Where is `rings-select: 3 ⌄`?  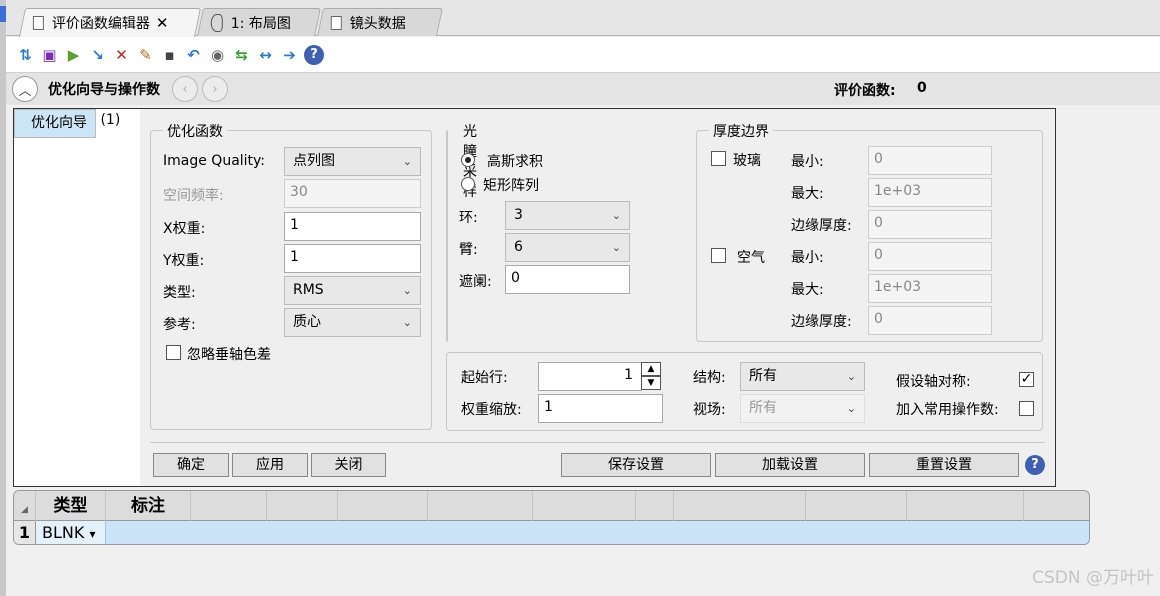
rings-select: 3 ⌄ is located at coordinates (567, 215).